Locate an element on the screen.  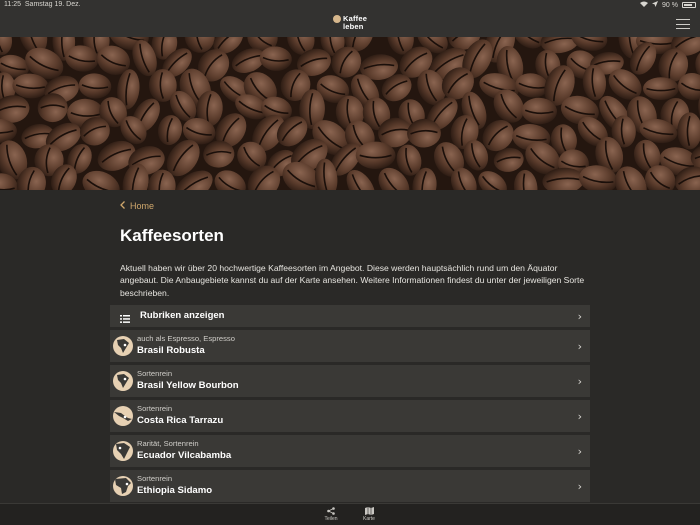
tab-share-label: Teilen is located at coordinates (331, 519).